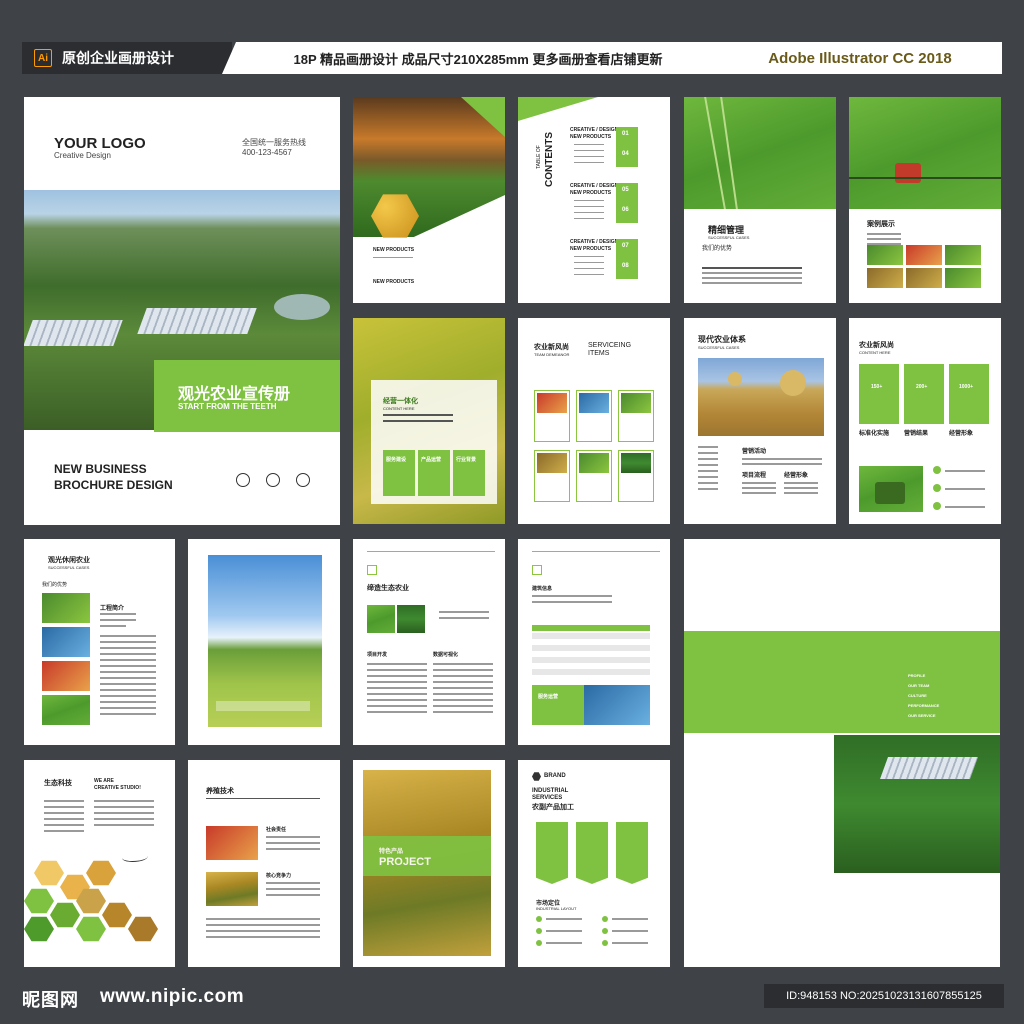 This screenshot has height=1024, width=1024. Describe the element at coordinates (884, 996) in the screenshot. I see `image-id-badge: ID:948153 NO:20251023131607855125` at that location.